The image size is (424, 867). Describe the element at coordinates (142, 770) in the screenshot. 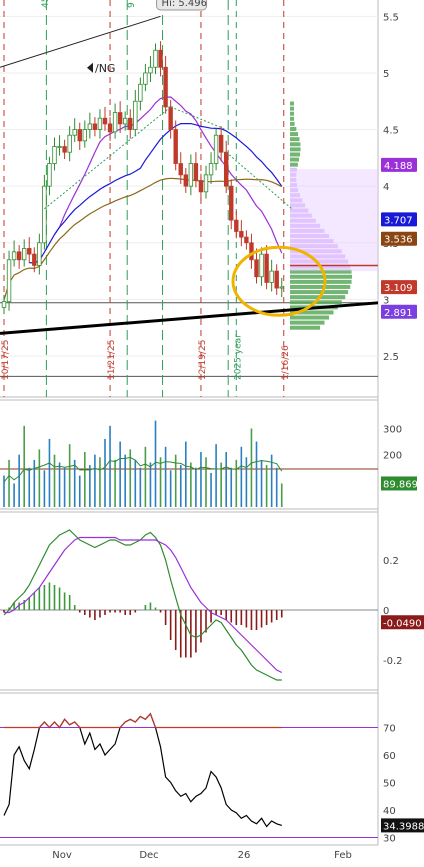

I see `rsi-line` at that location.